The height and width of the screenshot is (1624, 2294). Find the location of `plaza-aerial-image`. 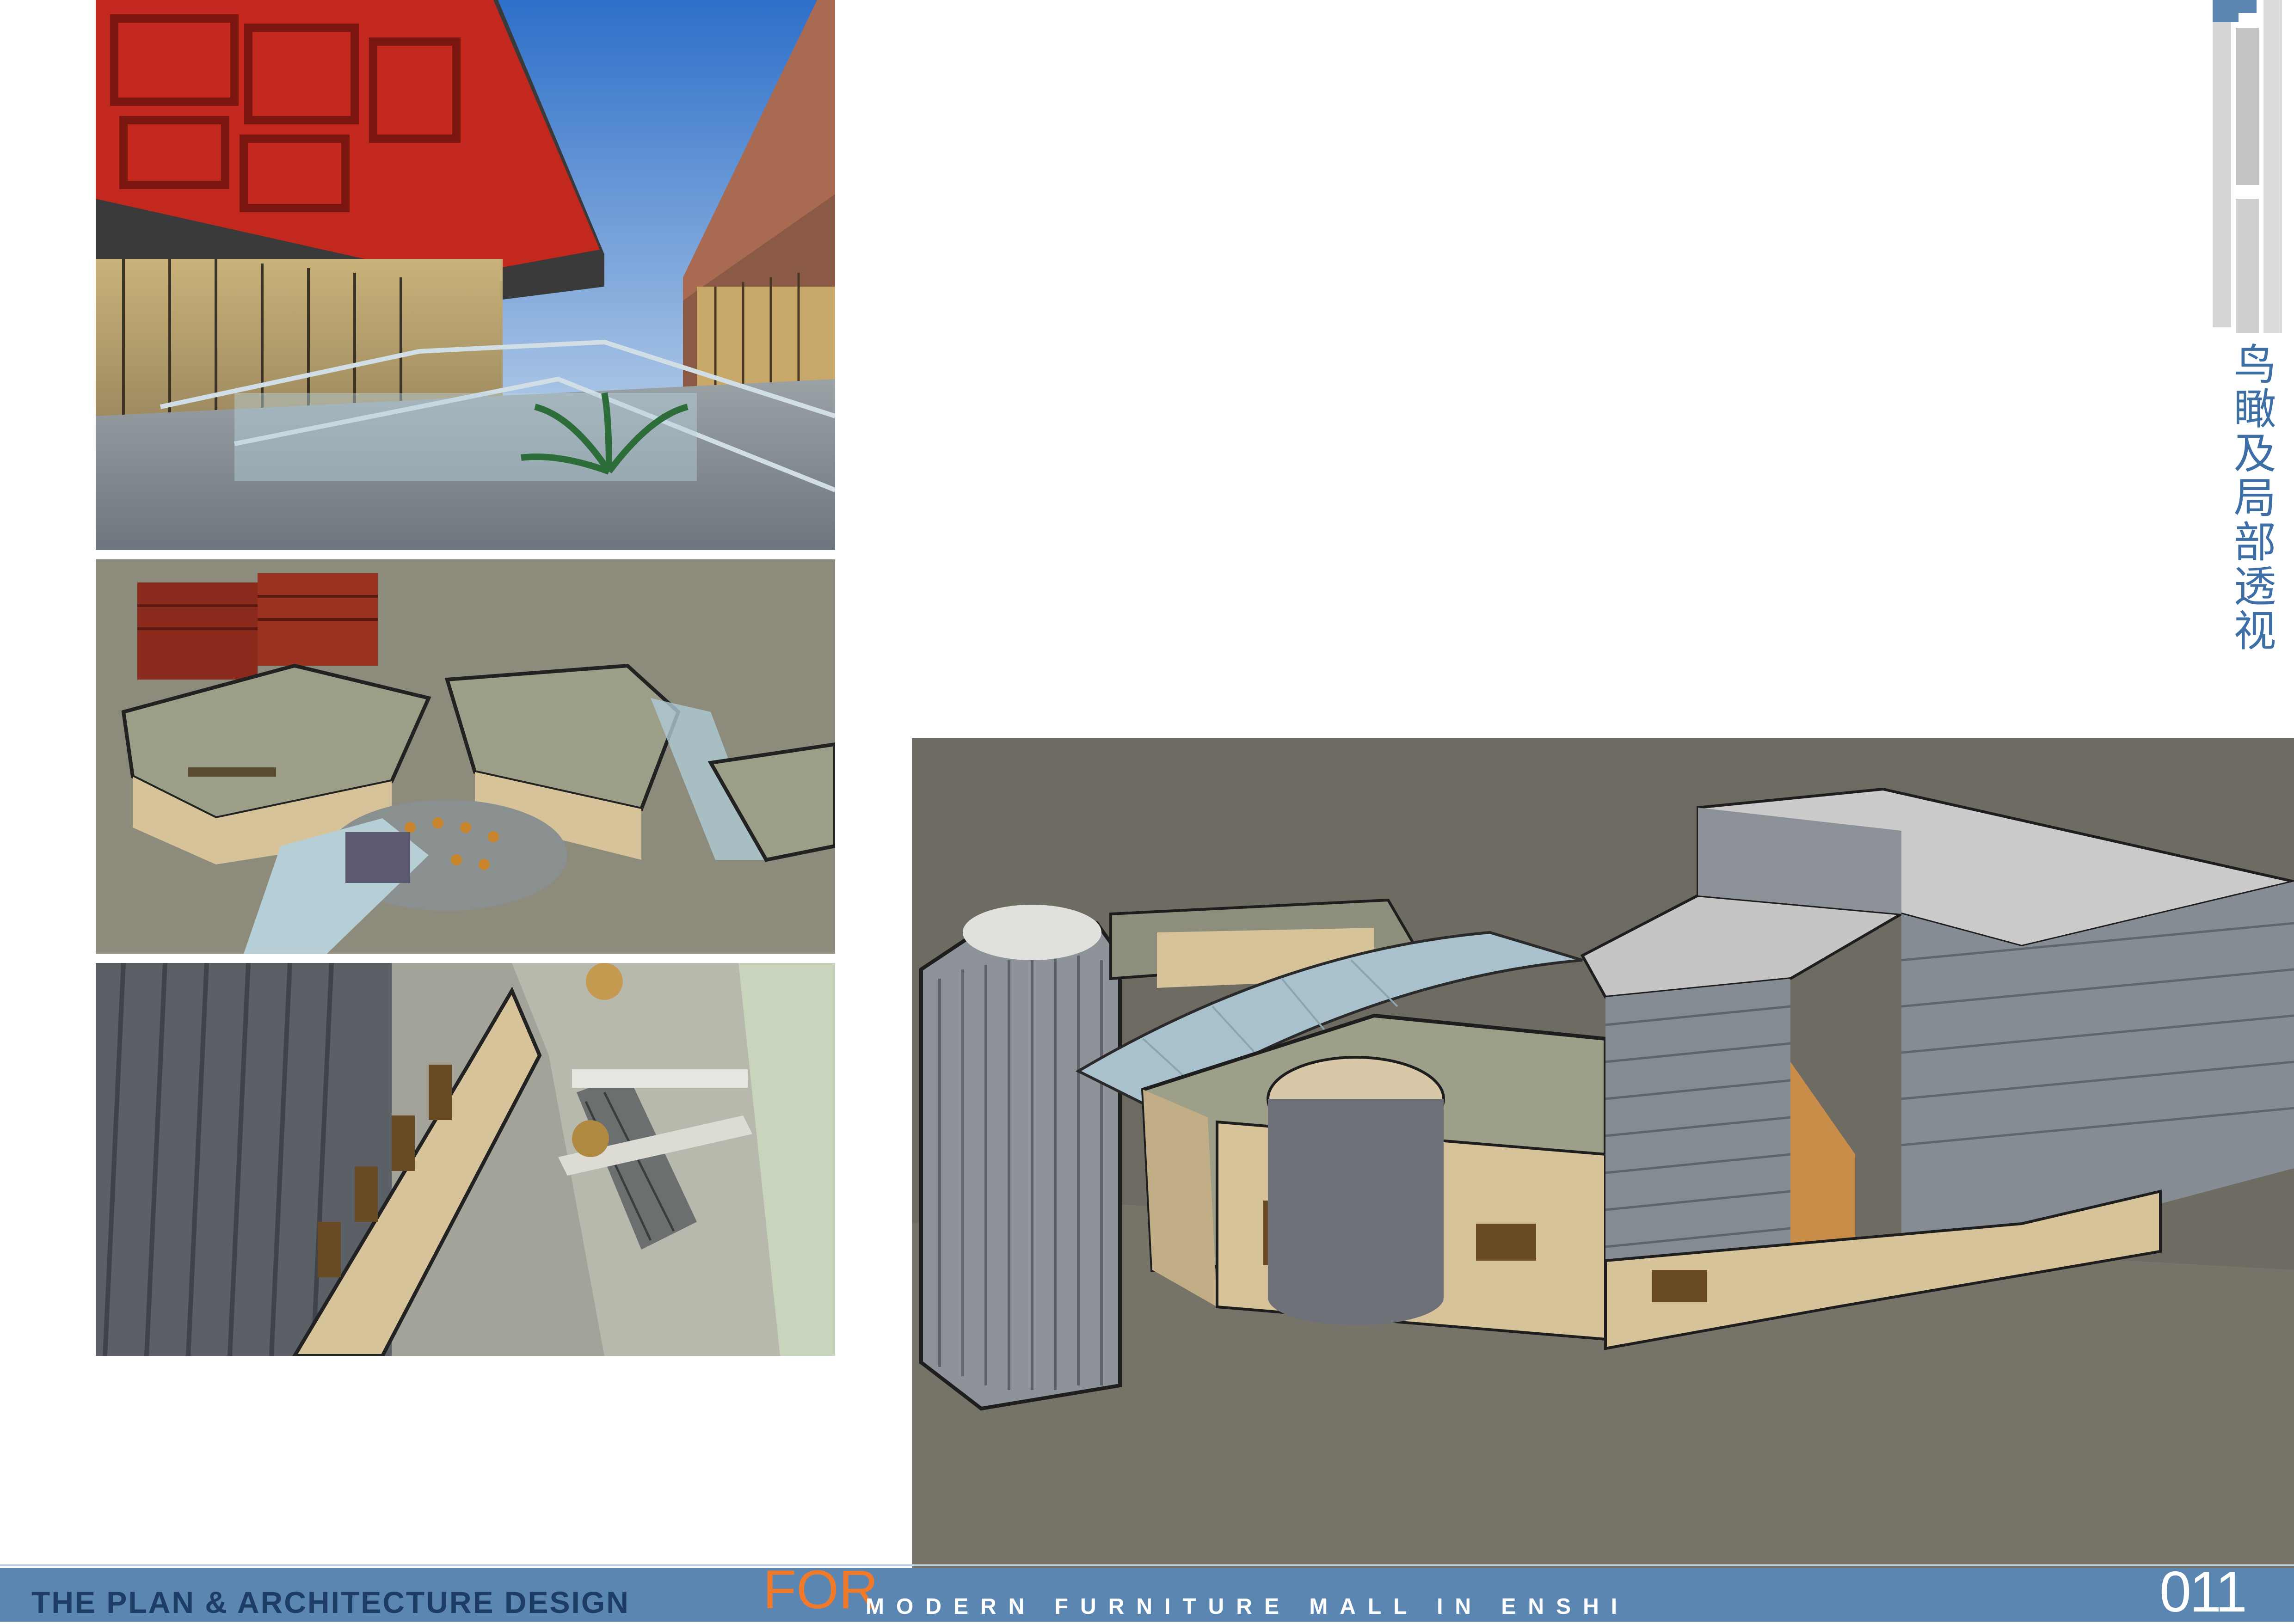

plaza-aerial-image is located at coordinates (465, 756).